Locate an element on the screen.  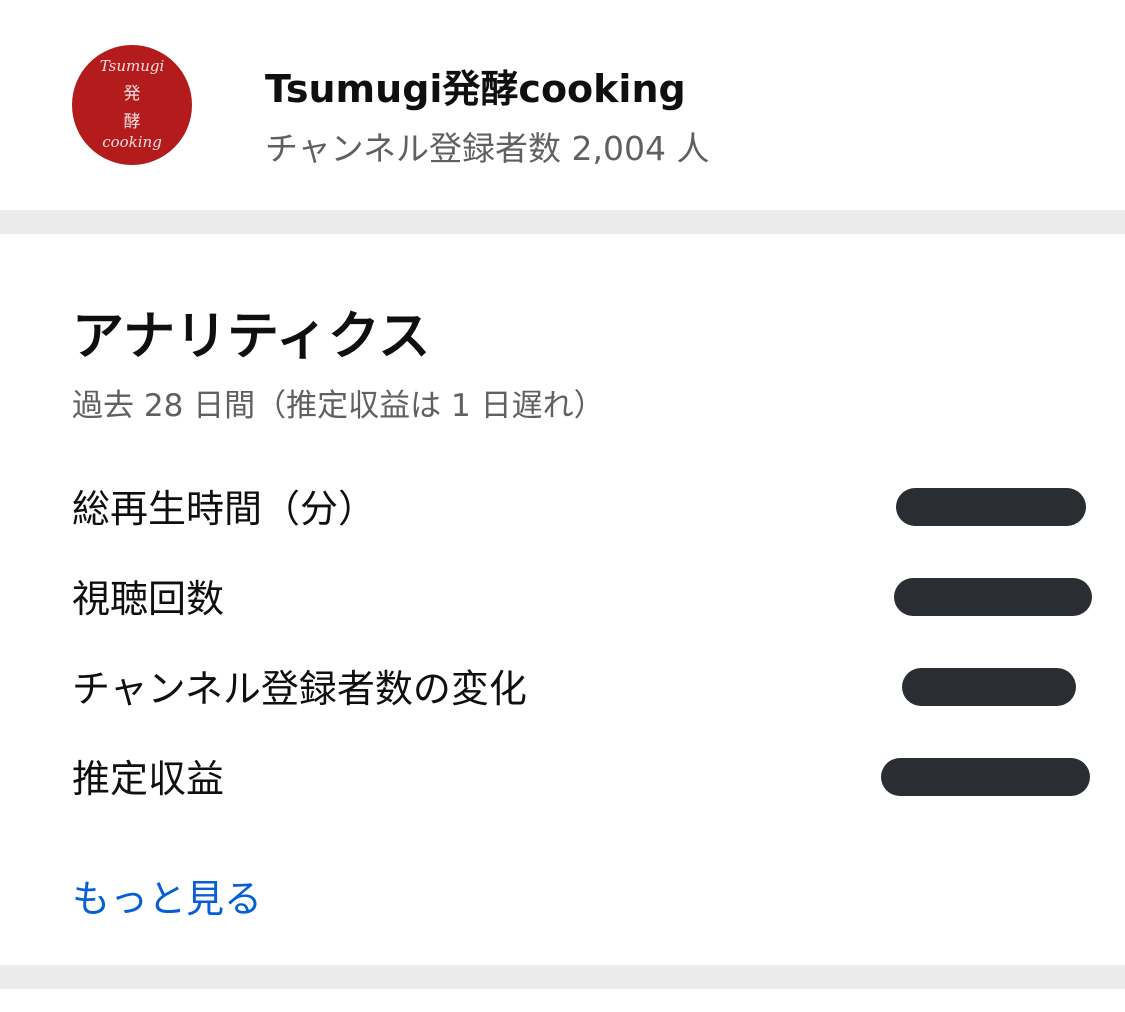
channel-name: Tsumugi発酵cooking is located at coordinates (475, 89).